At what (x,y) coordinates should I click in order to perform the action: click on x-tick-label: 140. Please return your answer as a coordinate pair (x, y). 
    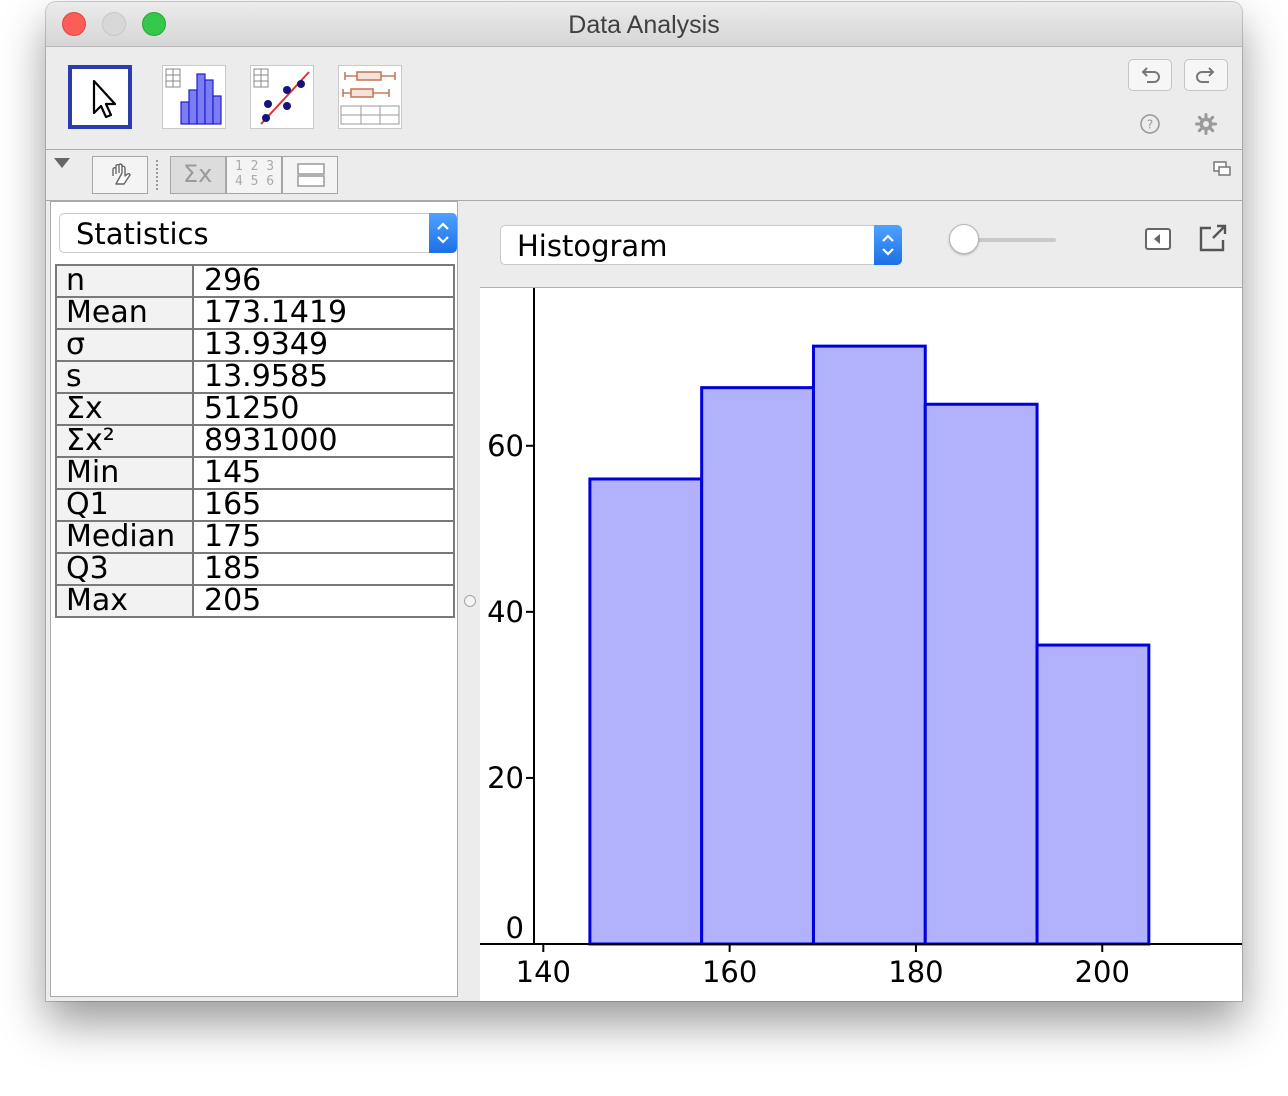
    Looking at the image, I should click on (543, 972).